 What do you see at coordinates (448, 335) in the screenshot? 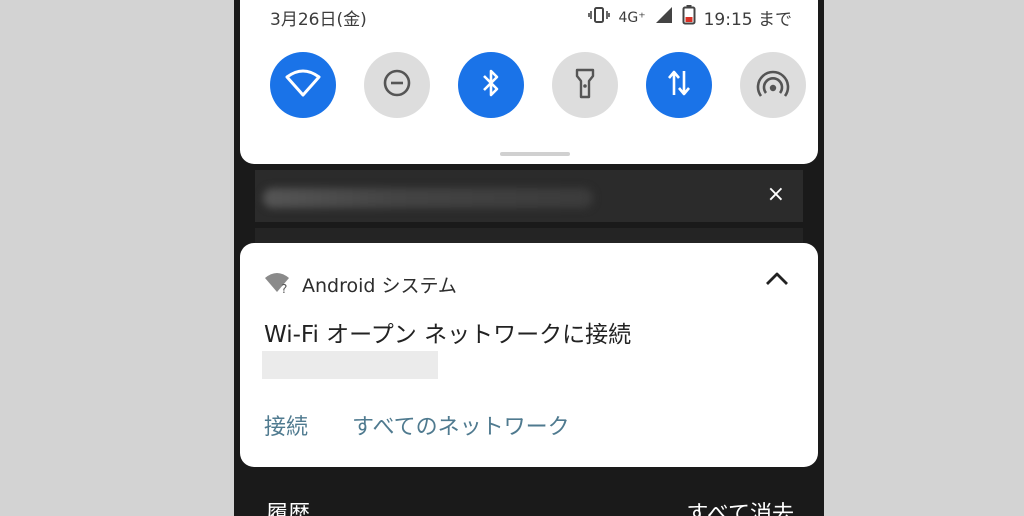
I see `notification-title: Wi-Fi オープン ネットワークに接続` at bounding box center [448, 335].